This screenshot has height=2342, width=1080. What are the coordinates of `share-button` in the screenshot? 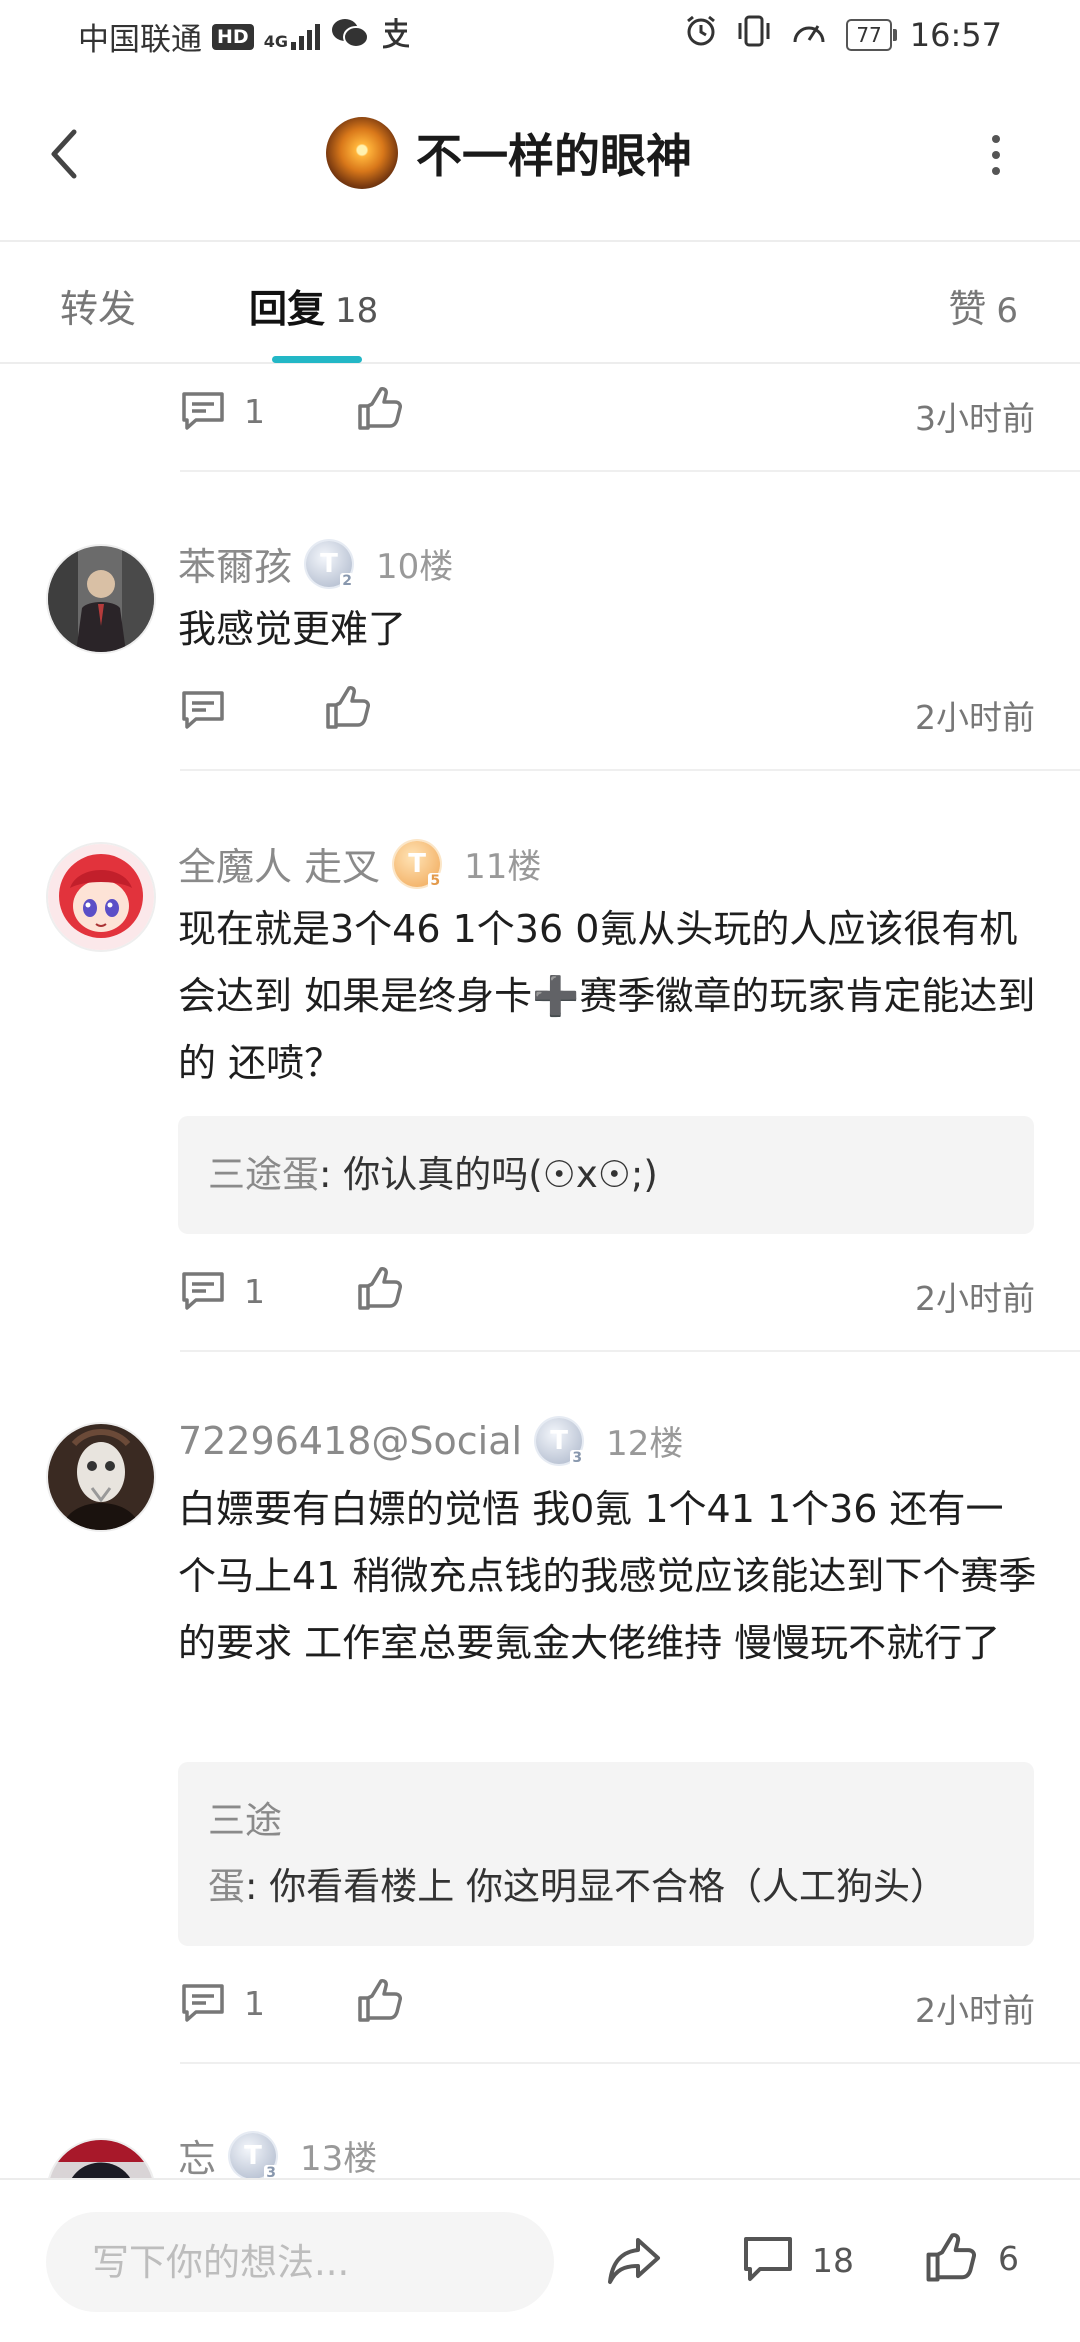 It's located at (634, 2260).